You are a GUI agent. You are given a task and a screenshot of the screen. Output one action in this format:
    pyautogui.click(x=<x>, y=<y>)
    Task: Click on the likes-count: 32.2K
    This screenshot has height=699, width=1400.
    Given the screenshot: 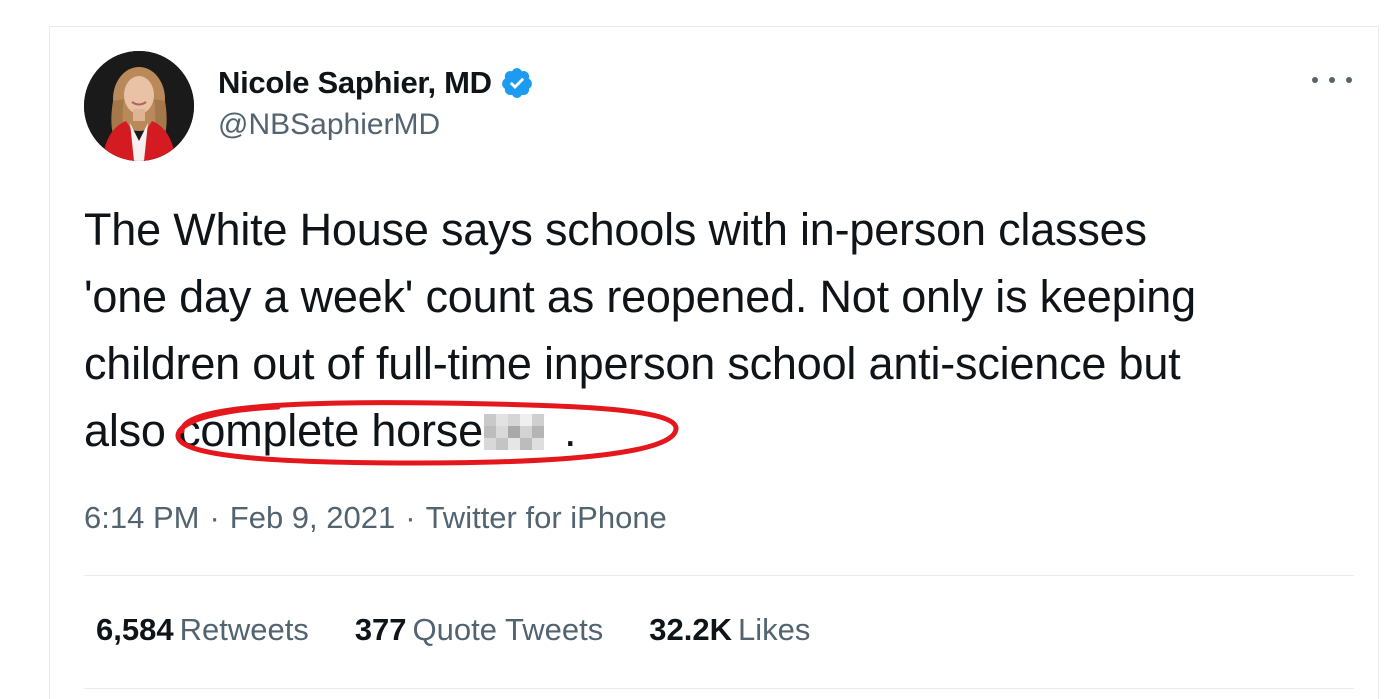 What is the action you would take?
    pyautogui.click(x=690, y=629)
    